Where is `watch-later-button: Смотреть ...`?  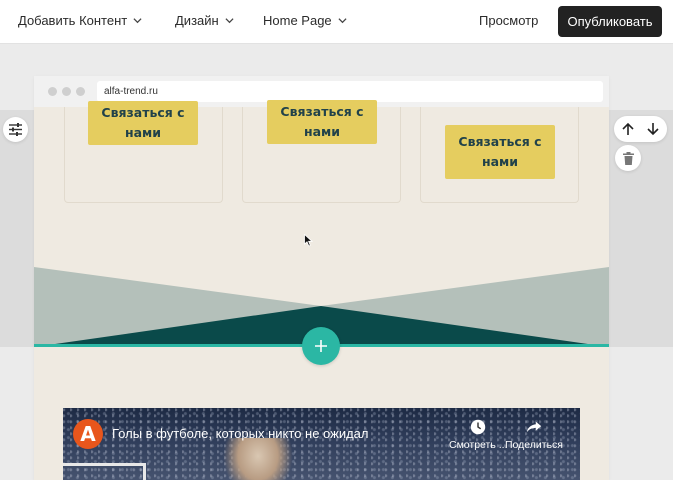
watch-later-button: Смотреть ... is located at coordinates (478, 434).